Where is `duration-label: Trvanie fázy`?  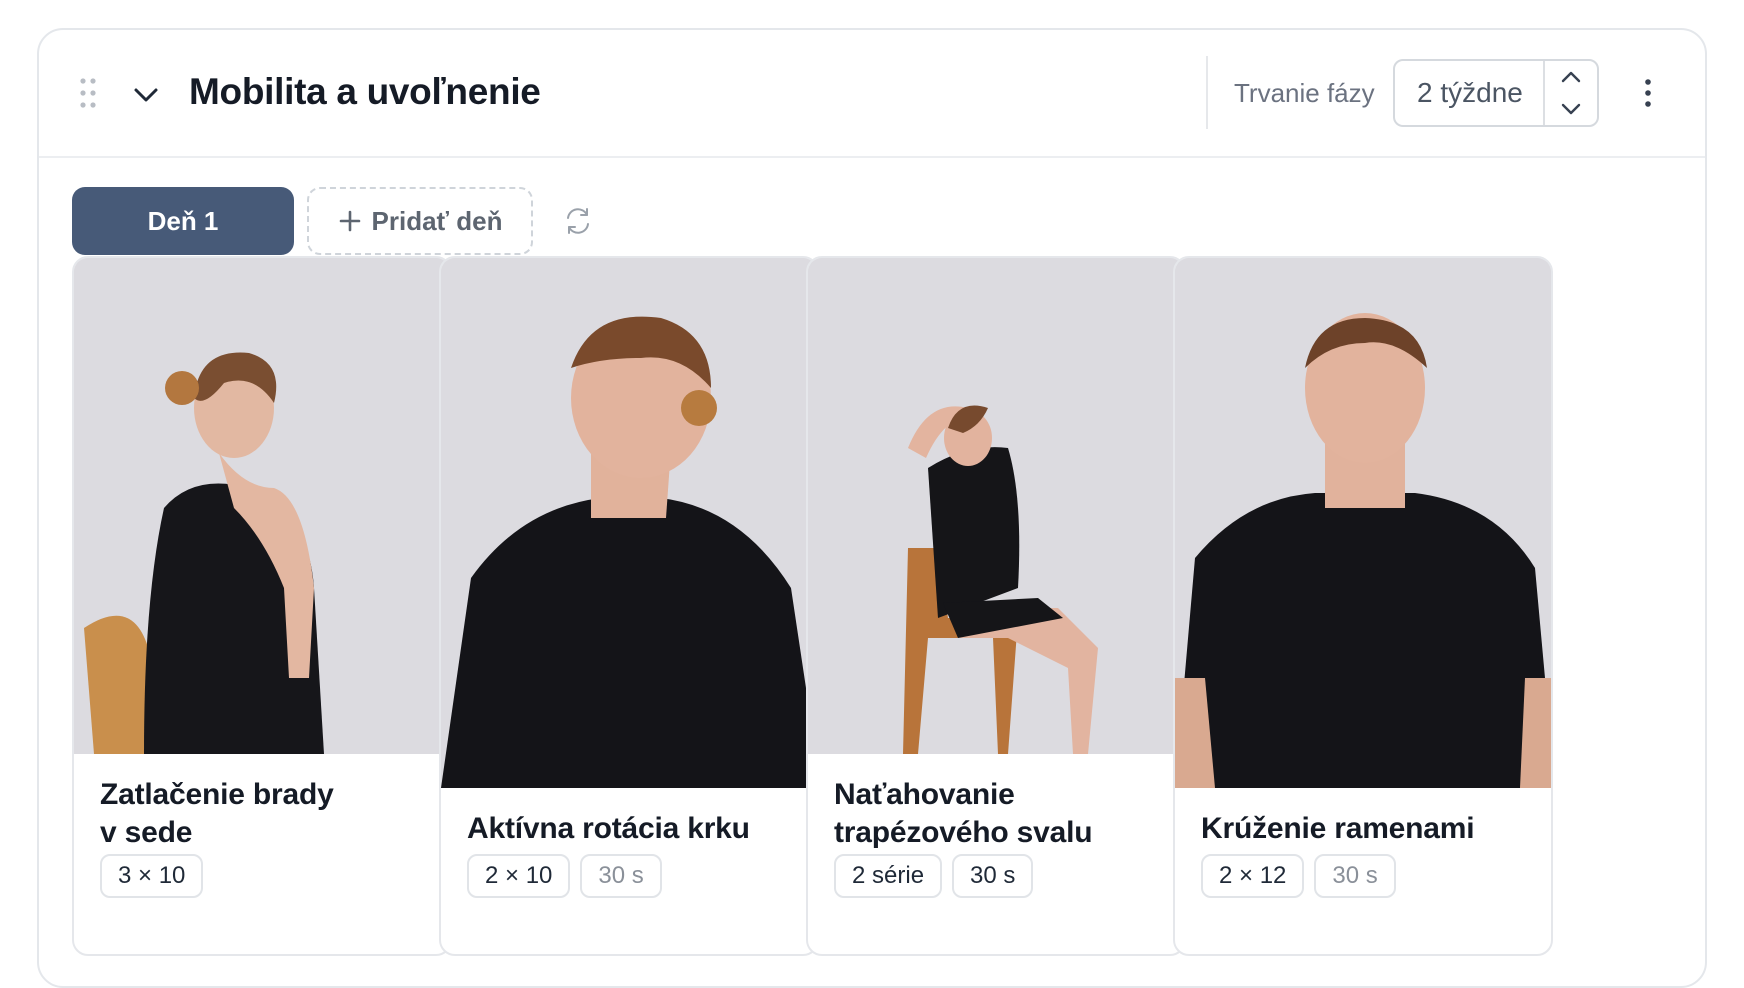 duration-label: Trvanie fázy is located at coordinates (1304, 93).